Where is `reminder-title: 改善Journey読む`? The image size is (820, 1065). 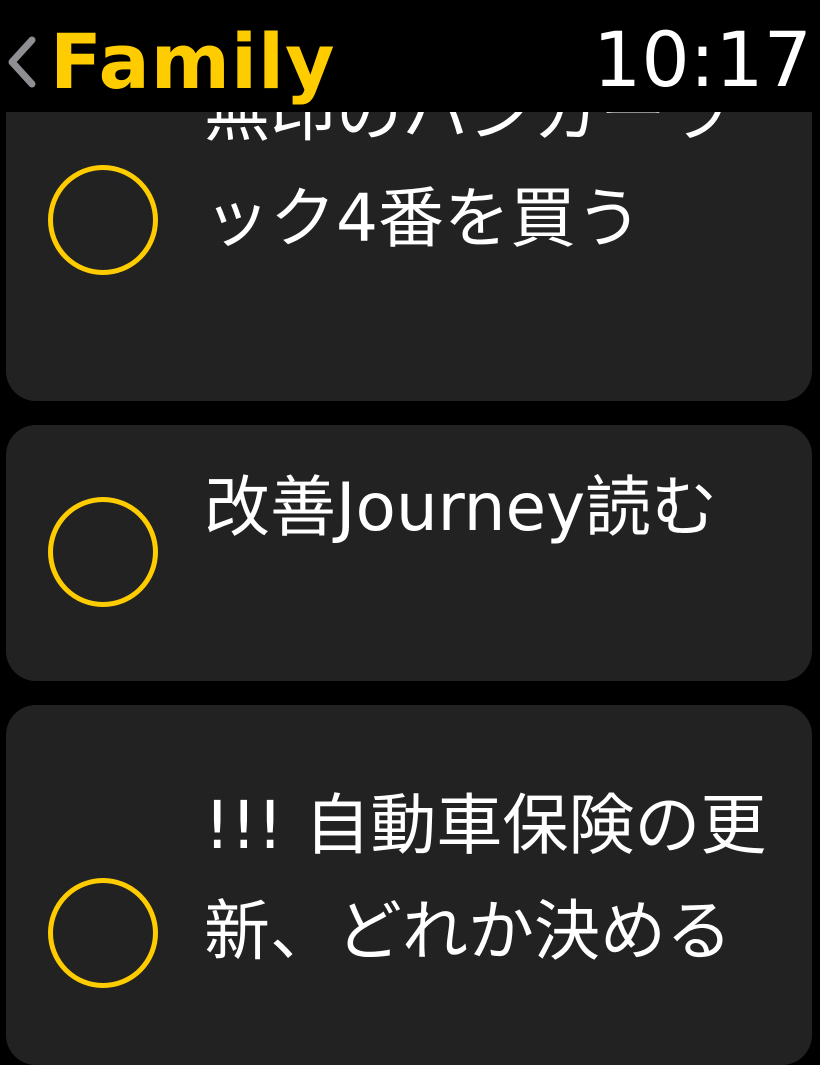 reminder-title: 改善Journey読む is located at coordinates (461, 507).